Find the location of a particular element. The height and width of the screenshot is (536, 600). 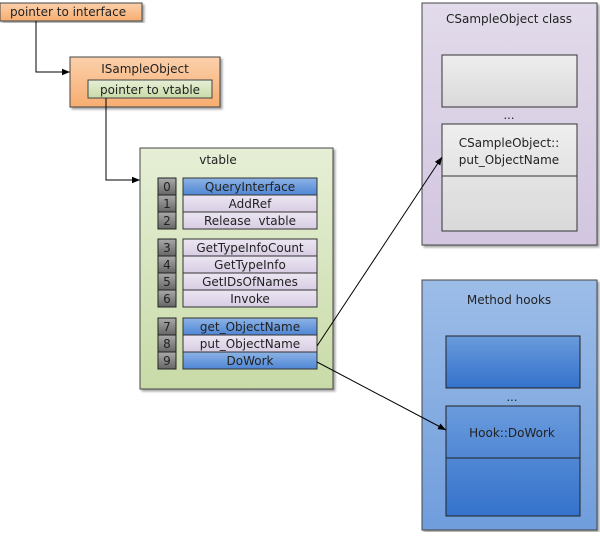

vtable-method-name: put_ObjectName is located at coordinates (250, 344).